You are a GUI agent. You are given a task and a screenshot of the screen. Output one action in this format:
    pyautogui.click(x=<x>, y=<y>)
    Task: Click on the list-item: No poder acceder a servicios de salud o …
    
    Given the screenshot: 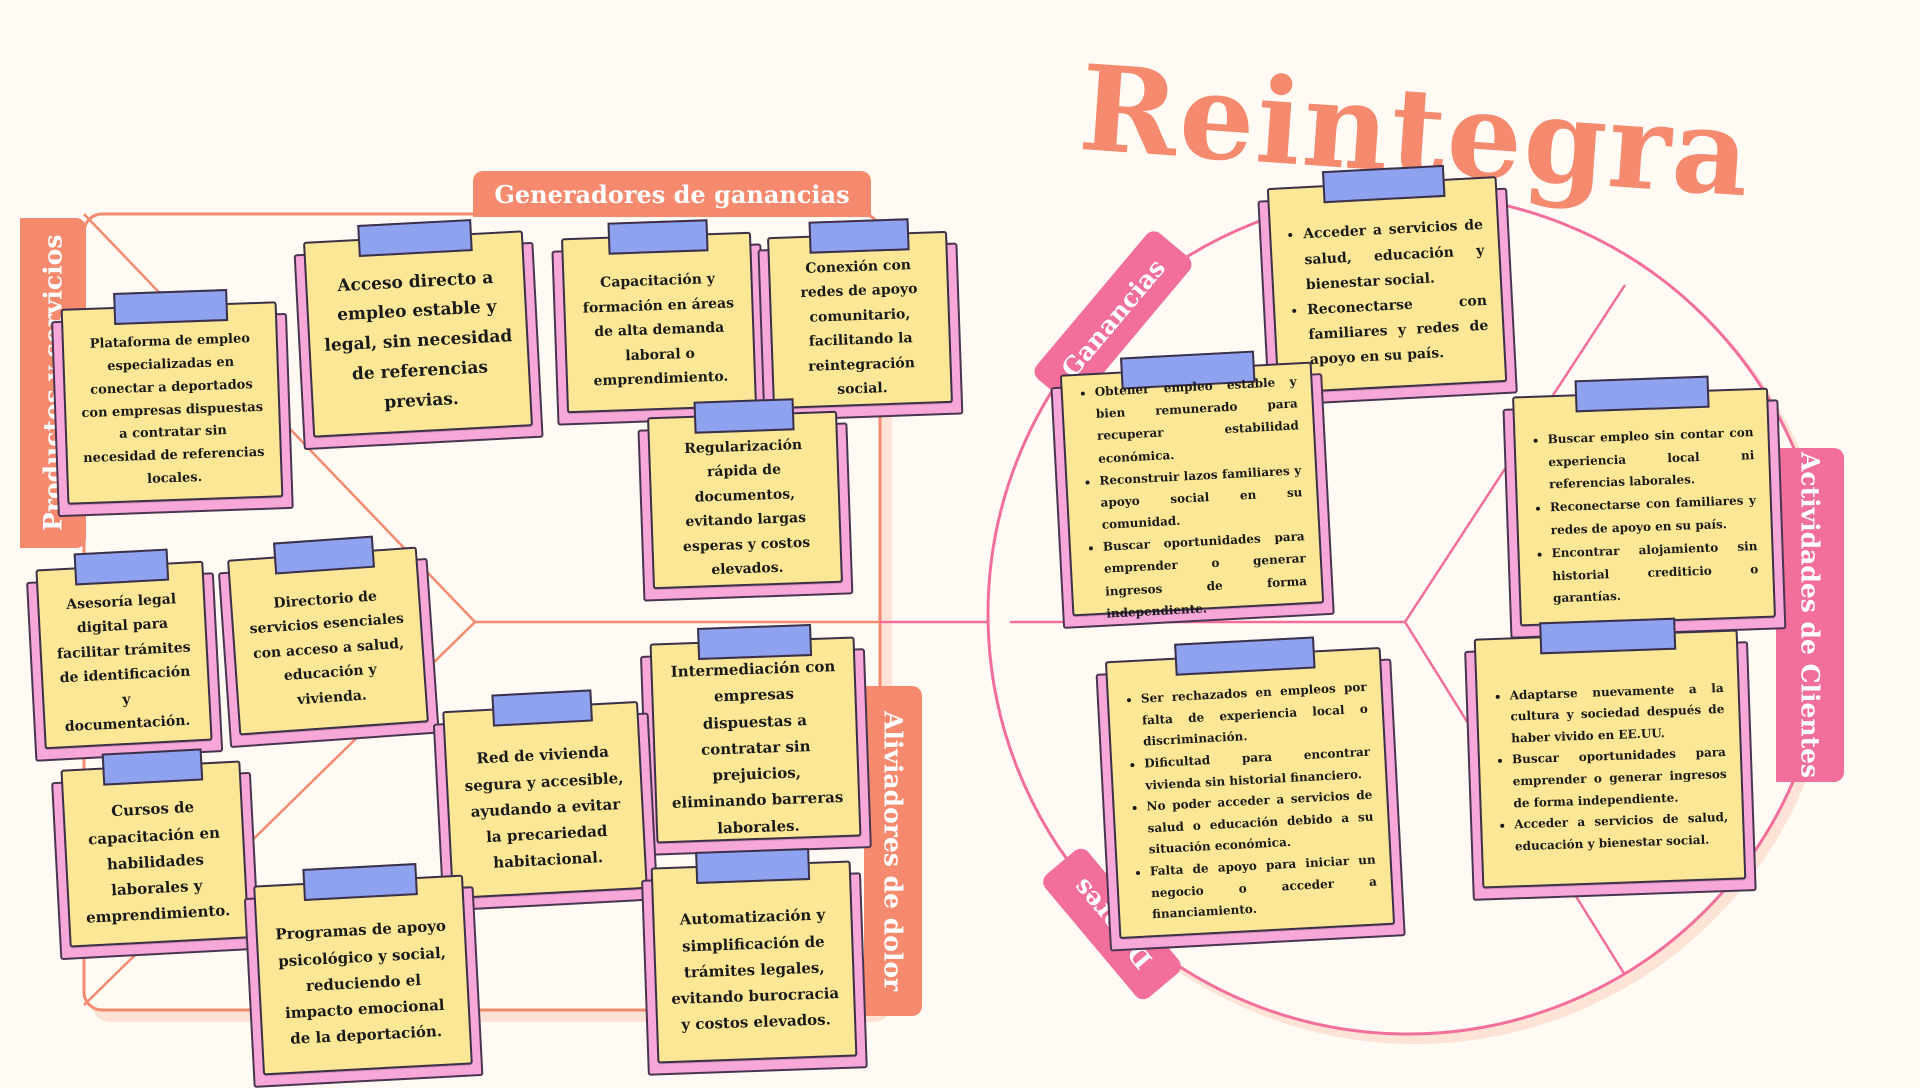 What is the action you would take?
    pyautogui.click(x=1260, y=823)
    